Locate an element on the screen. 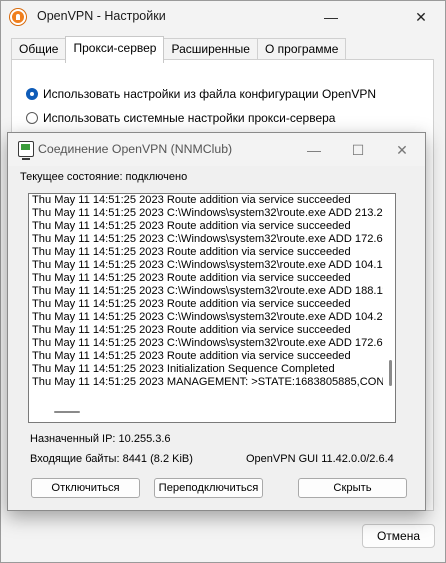 The width and height of the screenshot is (446, 563). connection-status: Текущее состояние: подключено is located at coordinates (104, 177).